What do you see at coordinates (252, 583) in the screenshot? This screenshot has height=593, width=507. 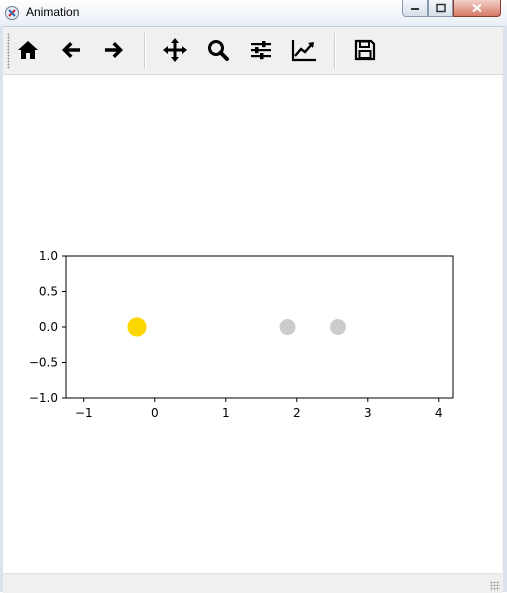 I see `status-bar` at bounding box center [252, 583].